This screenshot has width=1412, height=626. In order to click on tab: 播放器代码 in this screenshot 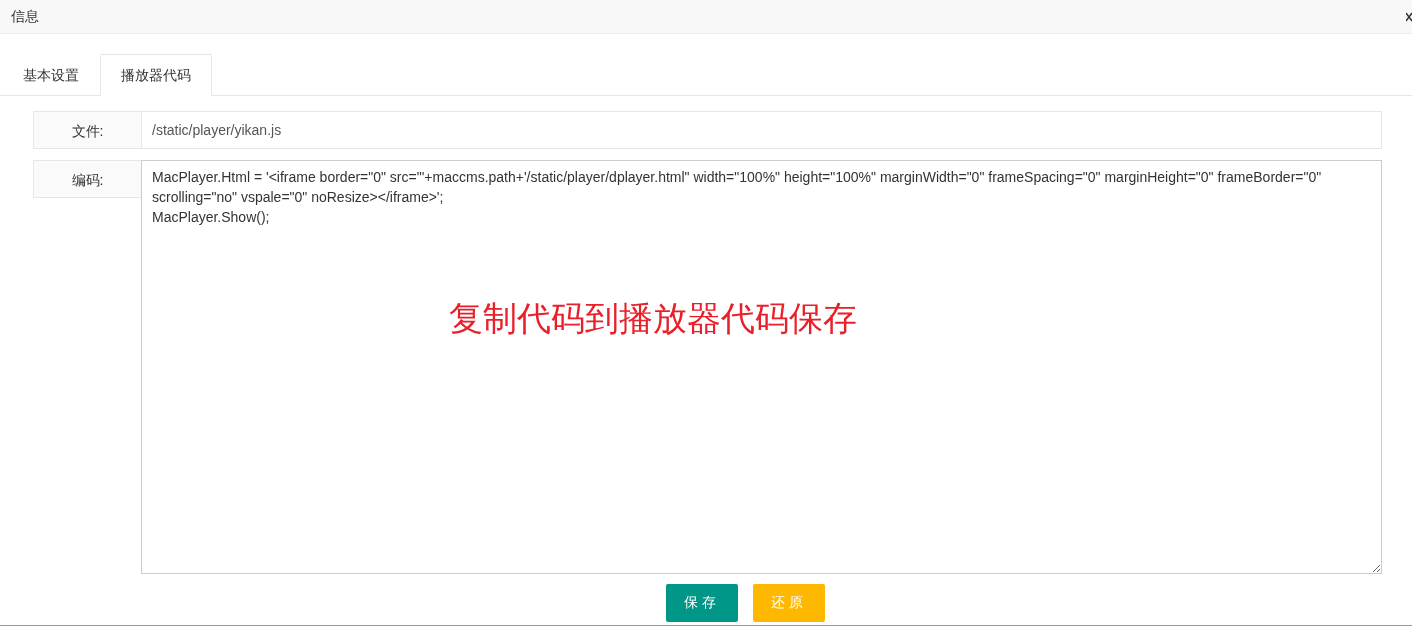, I will do `click(156, 75)`.